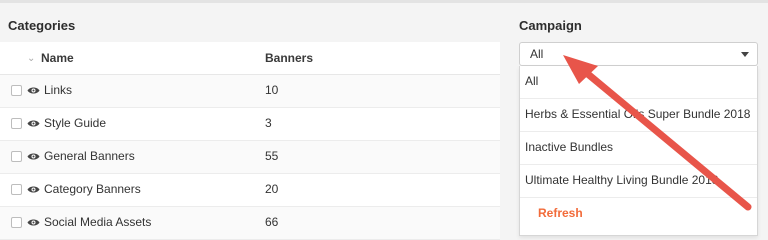 The width and height of the screenshot is (768, 240). I want to click on row-banner-count: 66, so click(272, 222).